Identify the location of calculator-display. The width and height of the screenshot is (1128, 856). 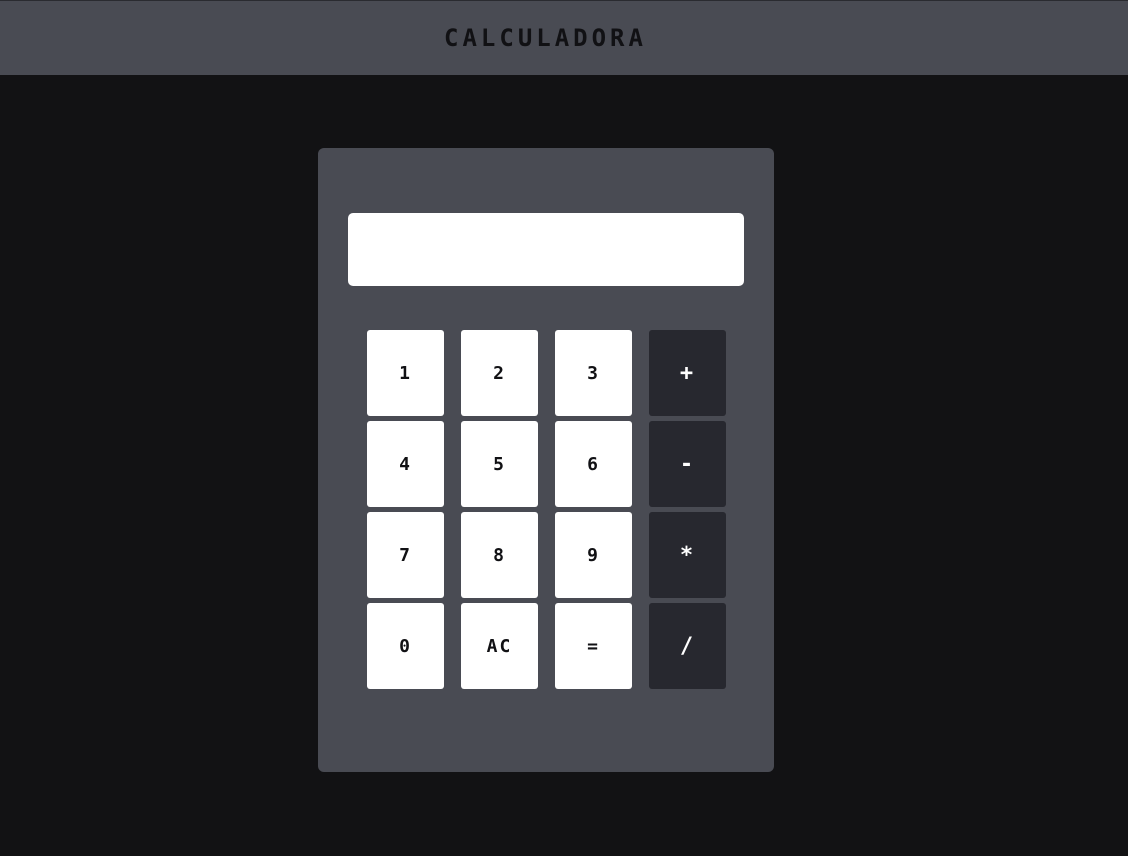
(546, 249).